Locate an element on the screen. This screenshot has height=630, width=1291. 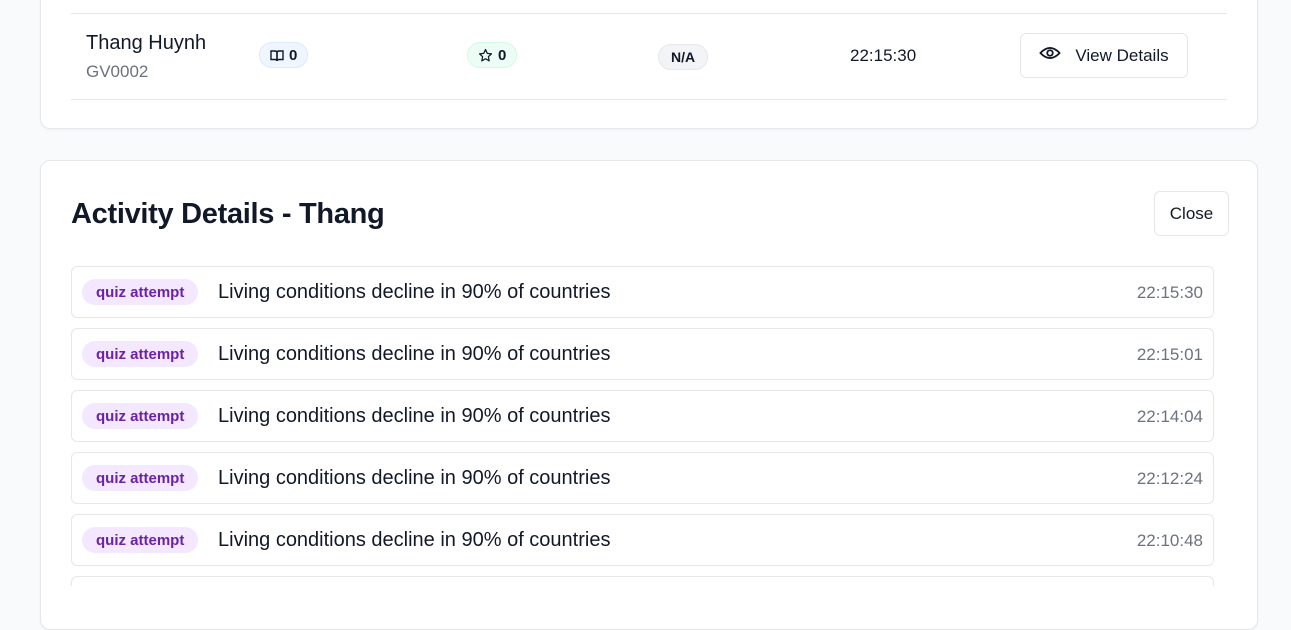
activity-time: 22:10:48 is located at coordinates (1169, 540).